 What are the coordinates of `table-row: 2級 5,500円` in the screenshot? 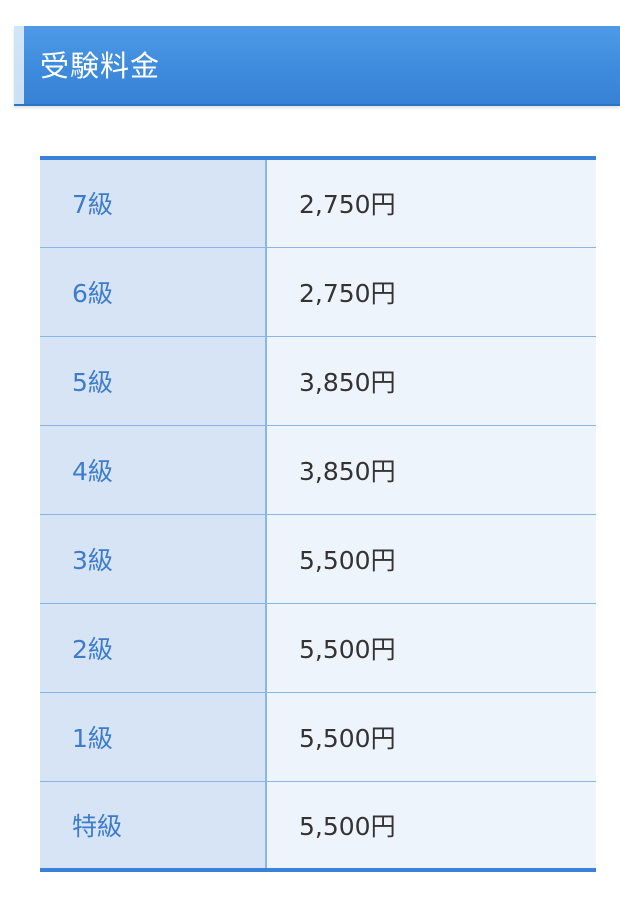 It's located at (318, 648).